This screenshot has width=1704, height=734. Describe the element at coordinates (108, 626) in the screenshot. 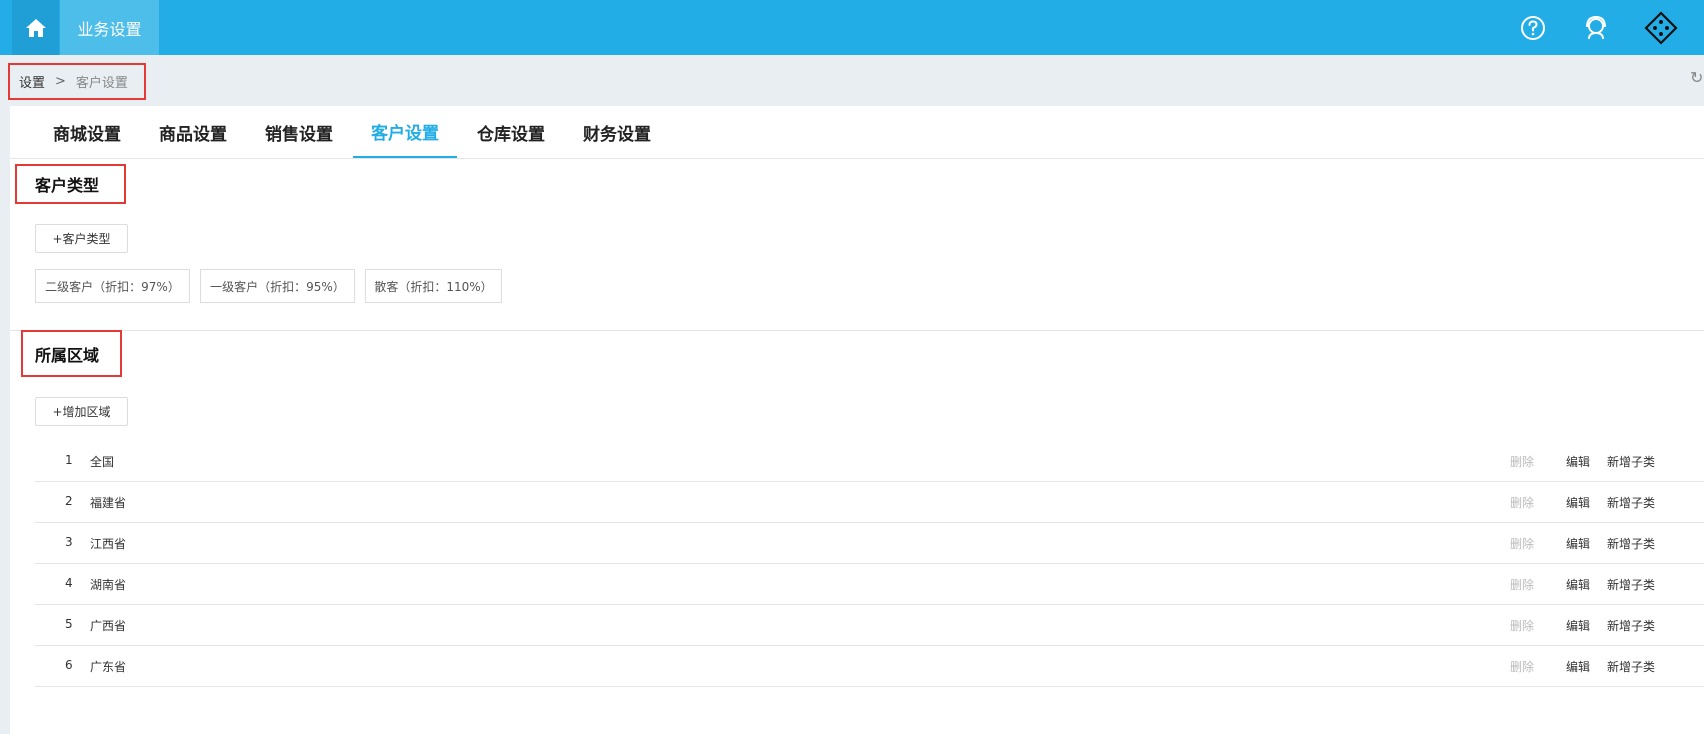

I see `region-name: 广西省` at that location.